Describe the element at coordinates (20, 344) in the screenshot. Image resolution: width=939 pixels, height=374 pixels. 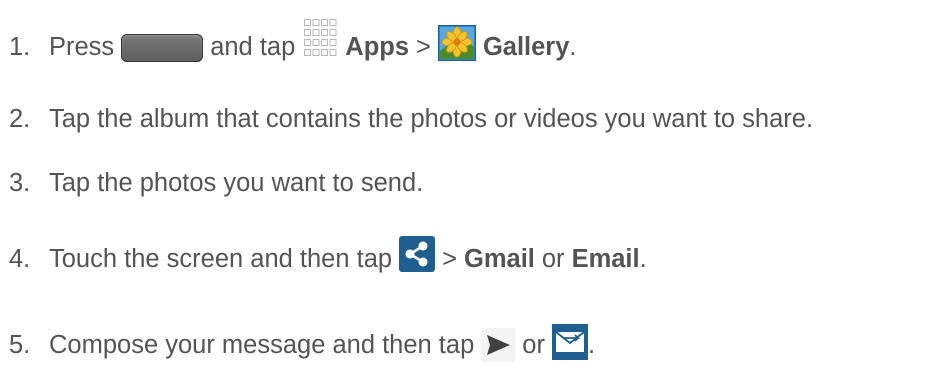
I see `step-number: 5.` at that location.